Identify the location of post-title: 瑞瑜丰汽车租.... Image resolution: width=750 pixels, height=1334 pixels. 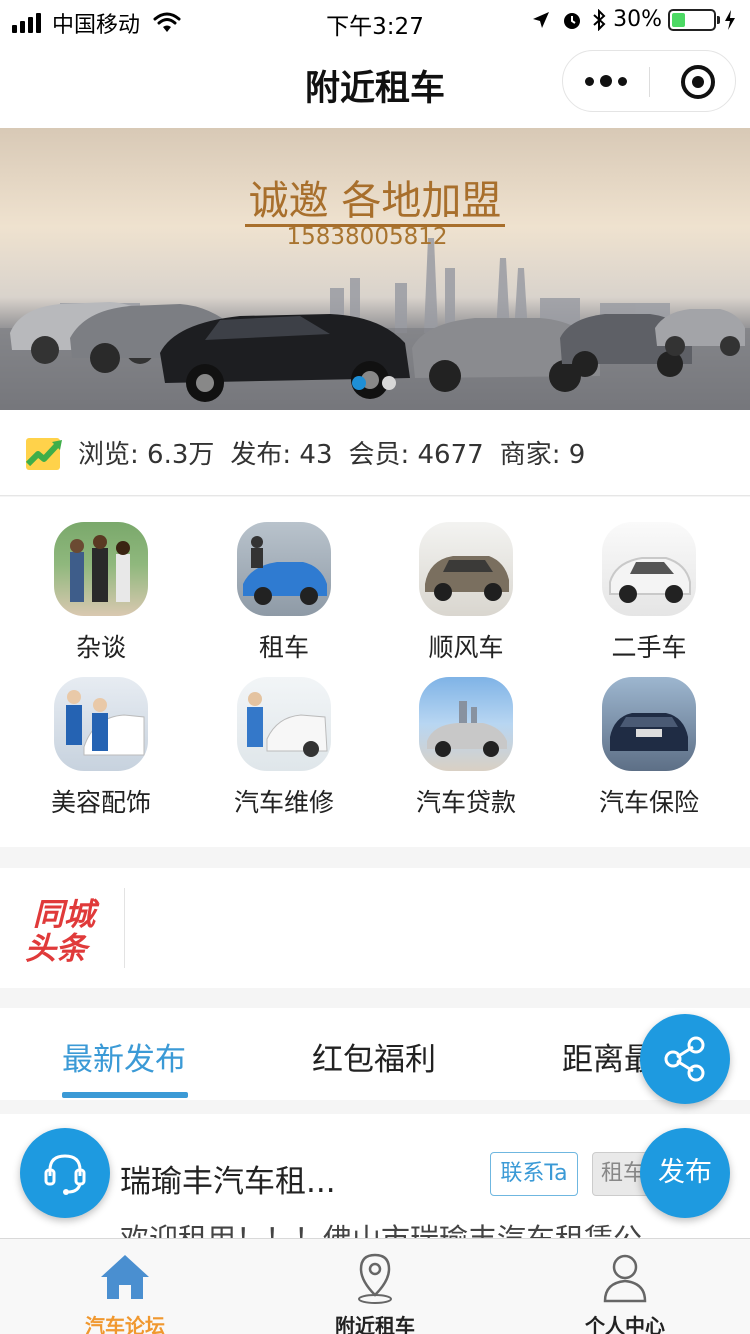
(228, 1178).